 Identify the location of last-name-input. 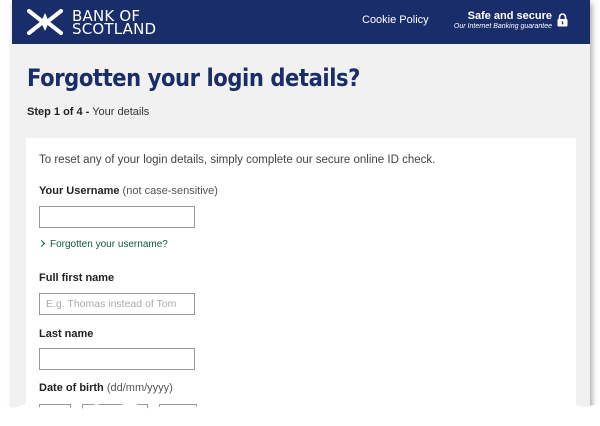
(117, 359).